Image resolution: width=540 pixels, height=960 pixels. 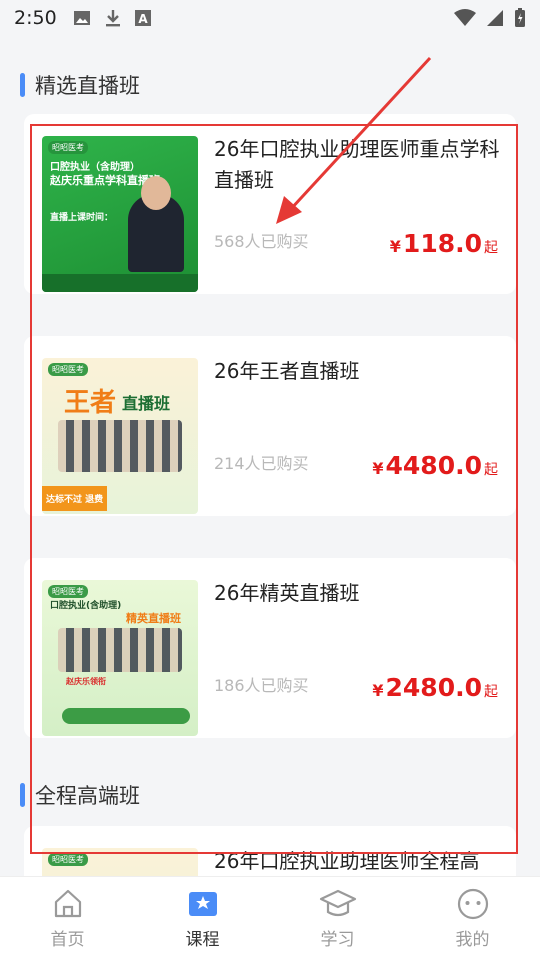 I want to click on thumbnail-headline: 口腔执业(含助理), so click(x=86, y=606).